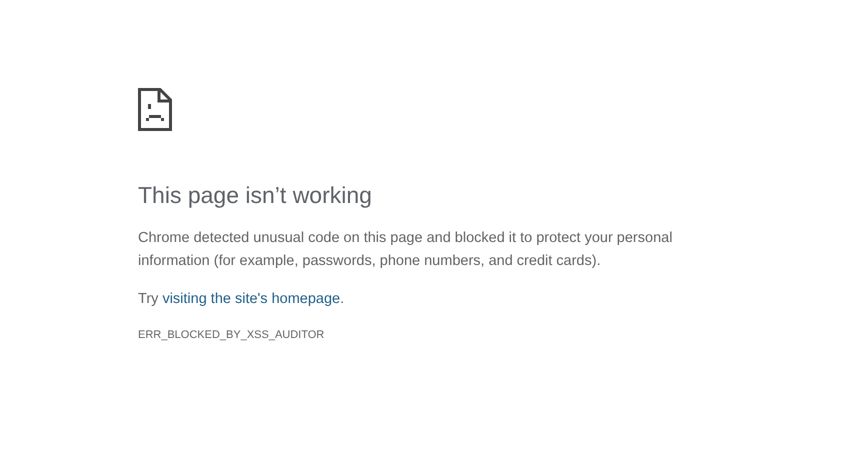 Image resolution: width=845 pixels, height=472 pixels. I want to click on error-message: Chrome detected unusual code on this page and blocked it to protect your personal information (for example, passwords, phone numbers, and credit cards)., so click(406, 250).